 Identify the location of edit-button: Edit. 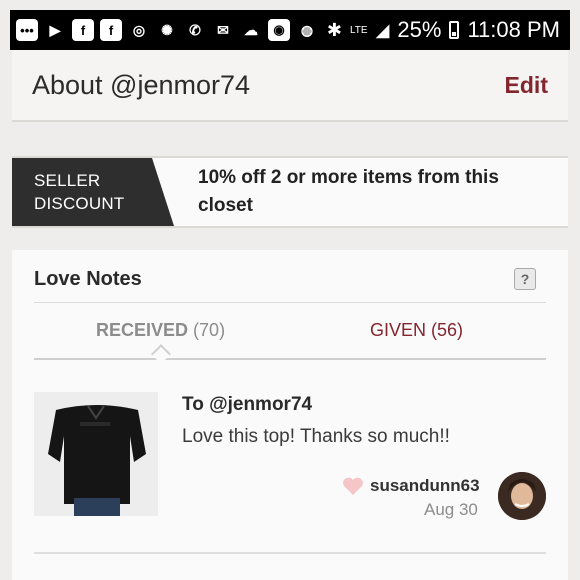
(526, 85).